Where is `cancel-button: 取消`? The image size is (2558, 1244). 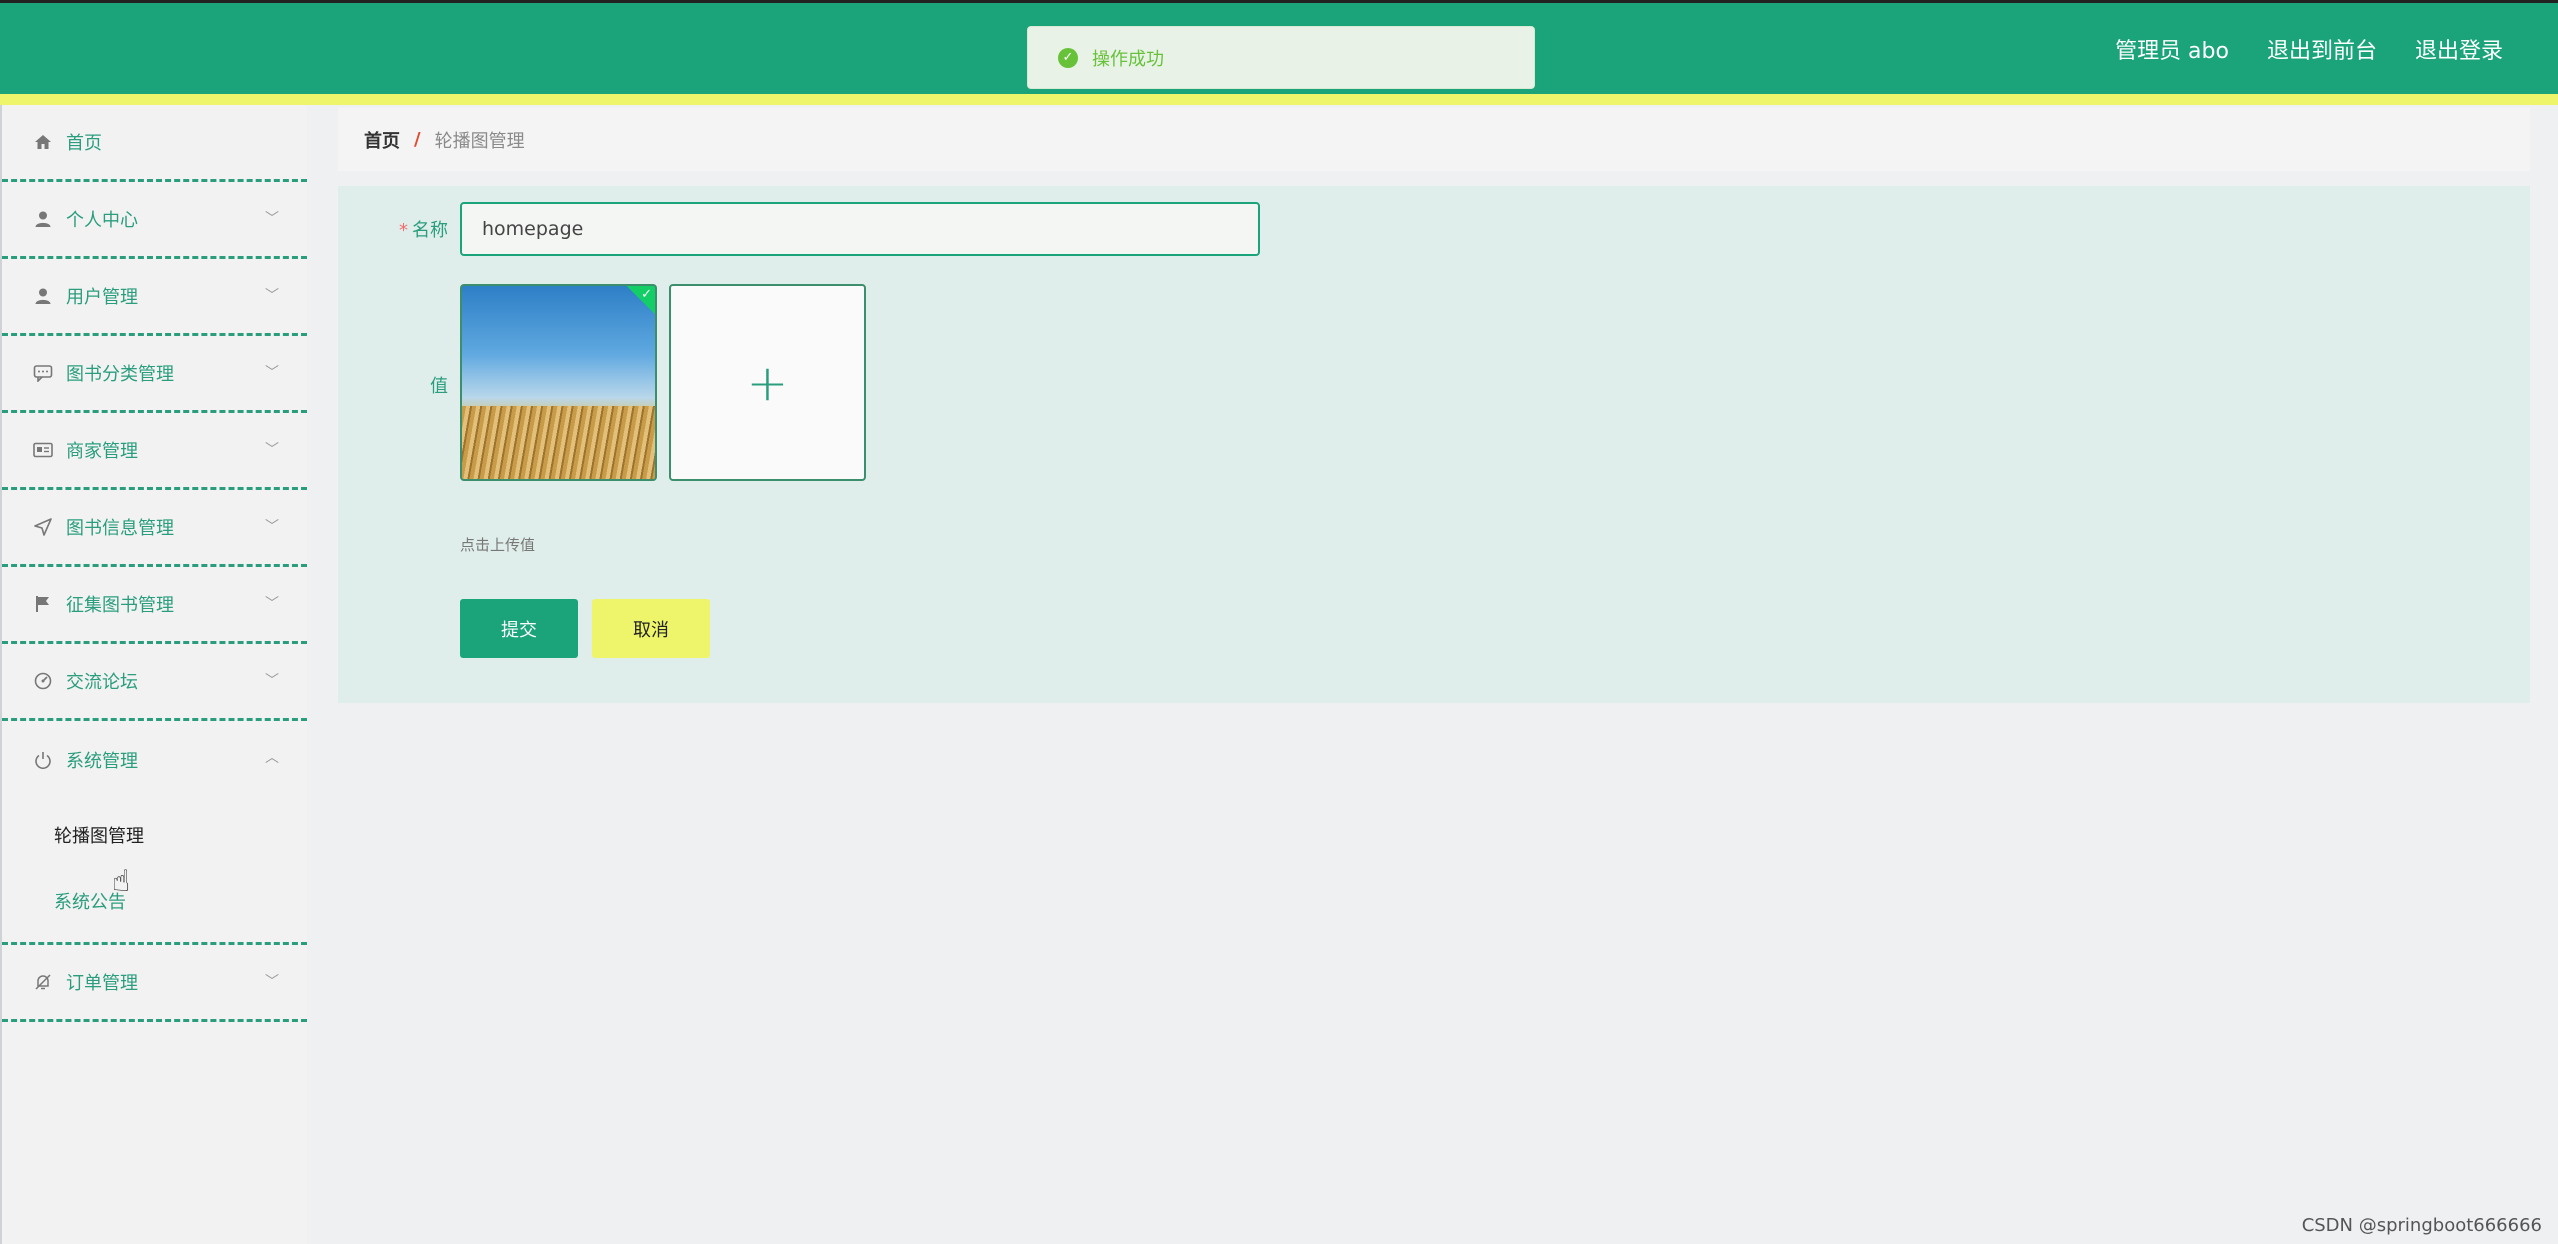 cancel-button: 取消 is located at coordinates (651, 628).